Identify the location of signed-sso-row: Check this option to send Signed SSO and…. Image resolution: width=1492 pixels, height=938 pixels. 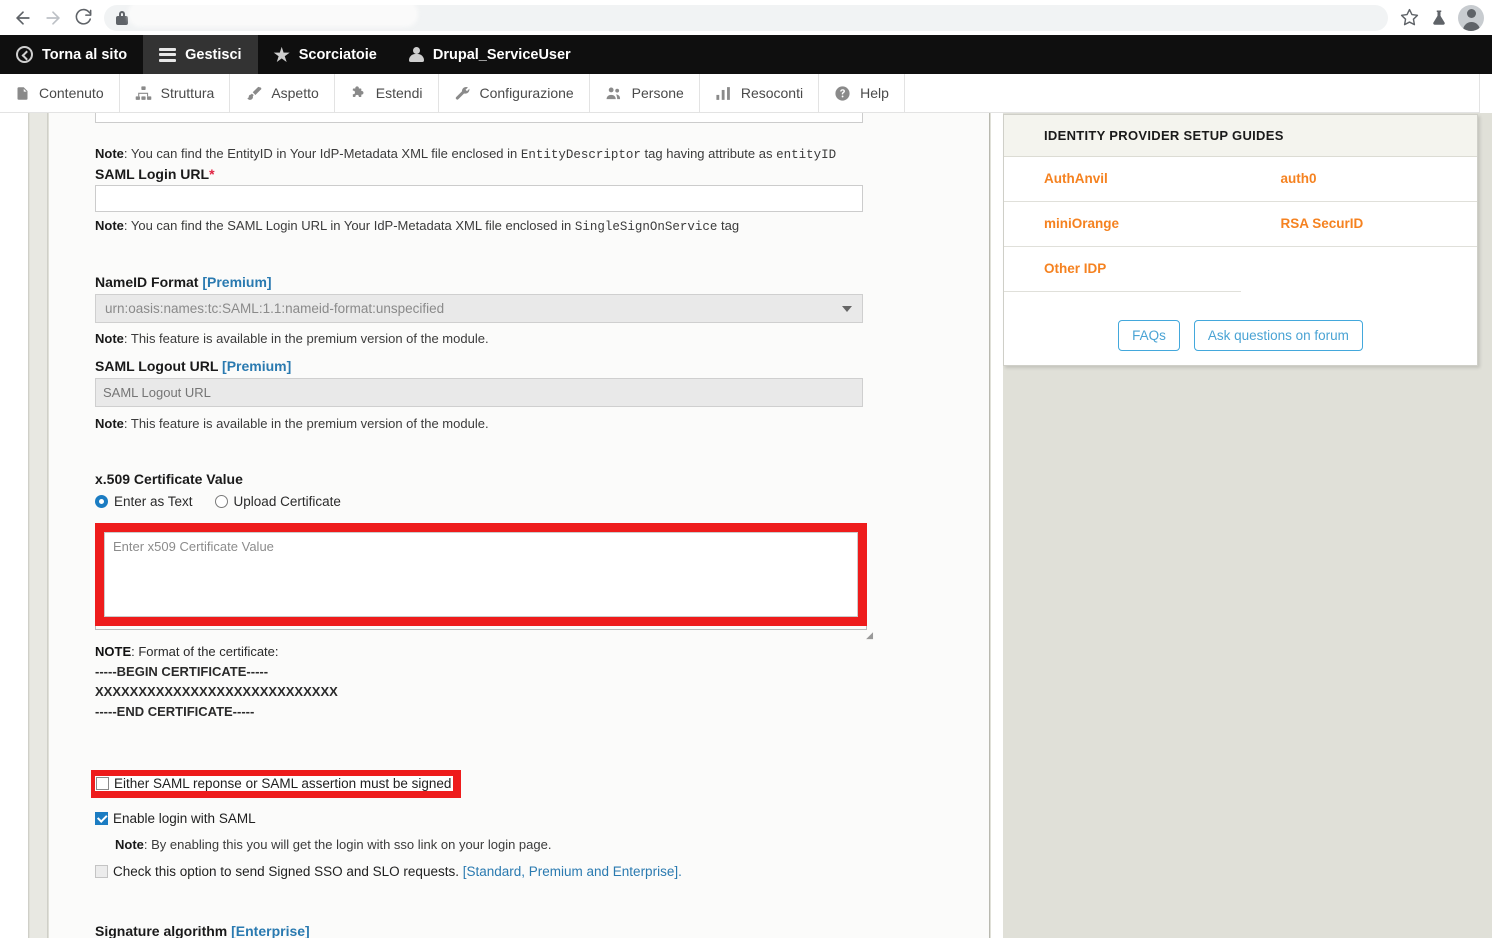
(388, 871).